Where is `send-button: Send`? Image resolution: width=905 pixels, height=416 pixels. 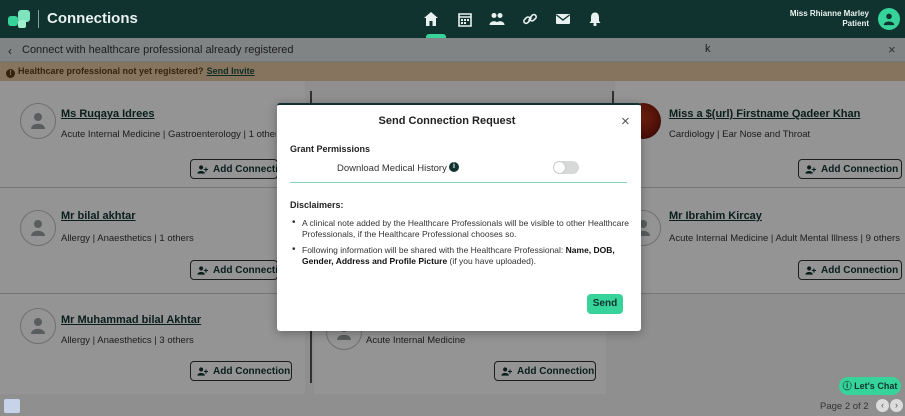
send-button: Send is located at coordinates (605, 304).